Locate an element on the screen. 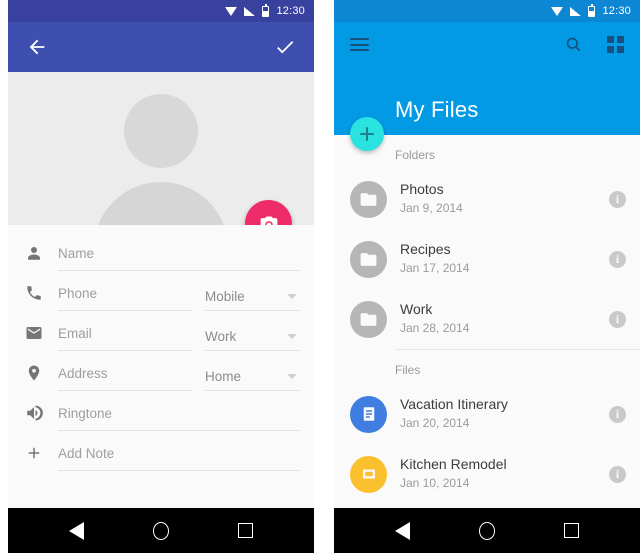 The image size is (640, 553). form-row-add-note: Add Note is located at coordinates (154, 451).